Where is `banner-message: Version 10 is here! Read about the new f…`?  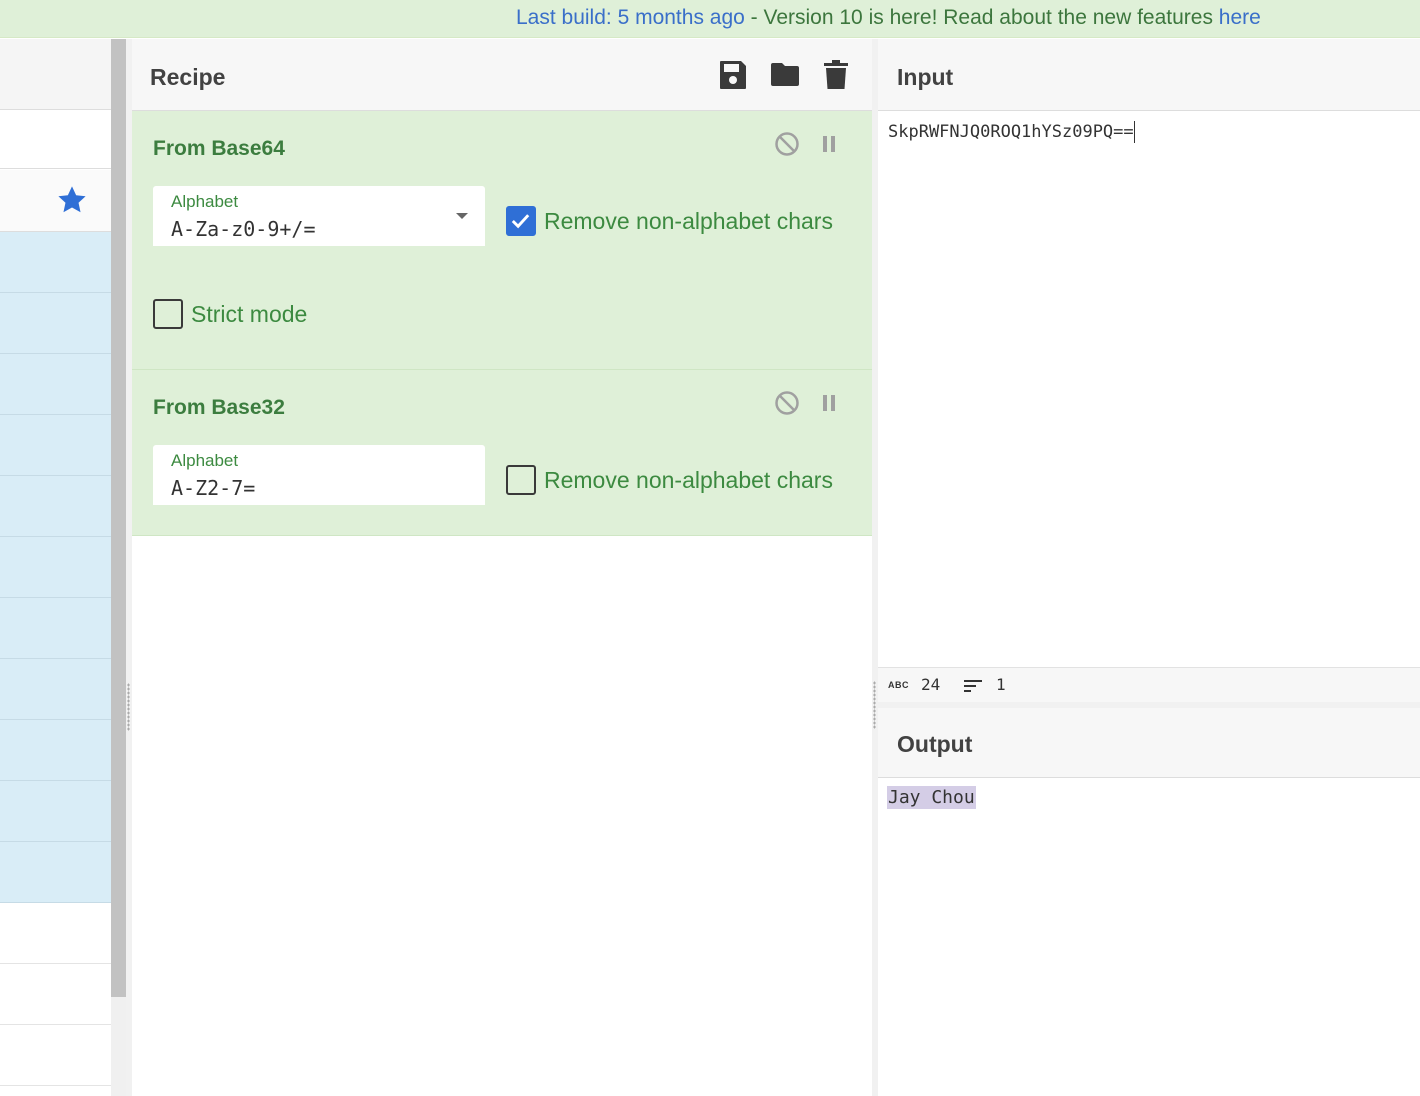
banner-message: Version 10 is here! Read about the new f… is located at coordinates (991, 17).